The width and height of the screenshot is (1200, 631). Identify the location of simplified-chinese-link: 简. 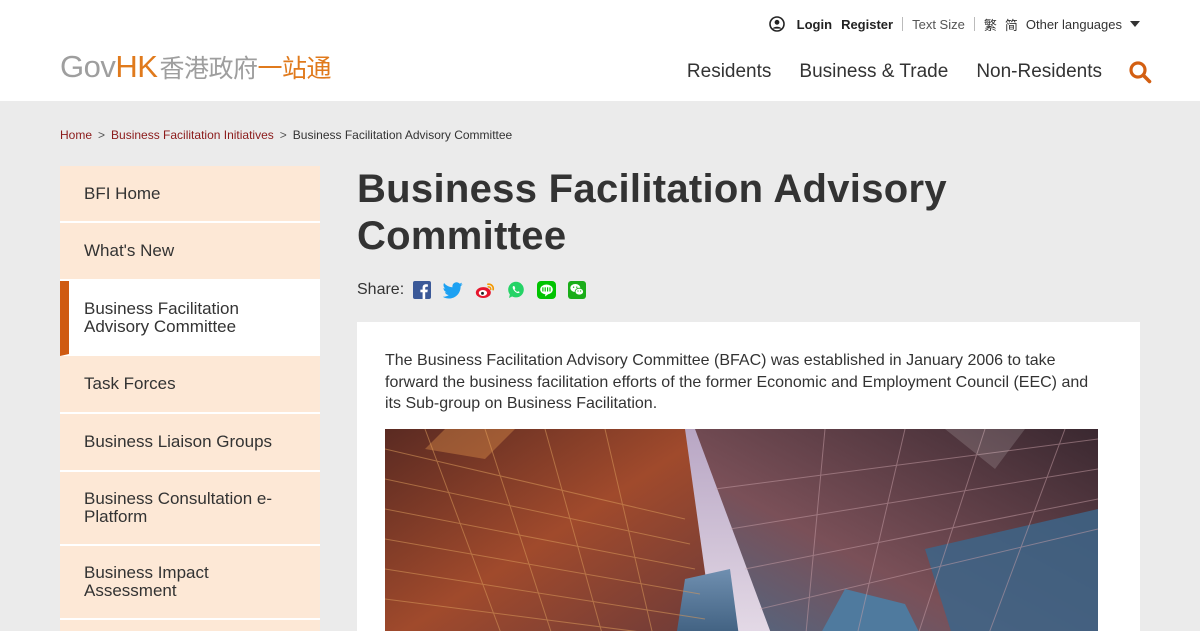
(1011, 24).